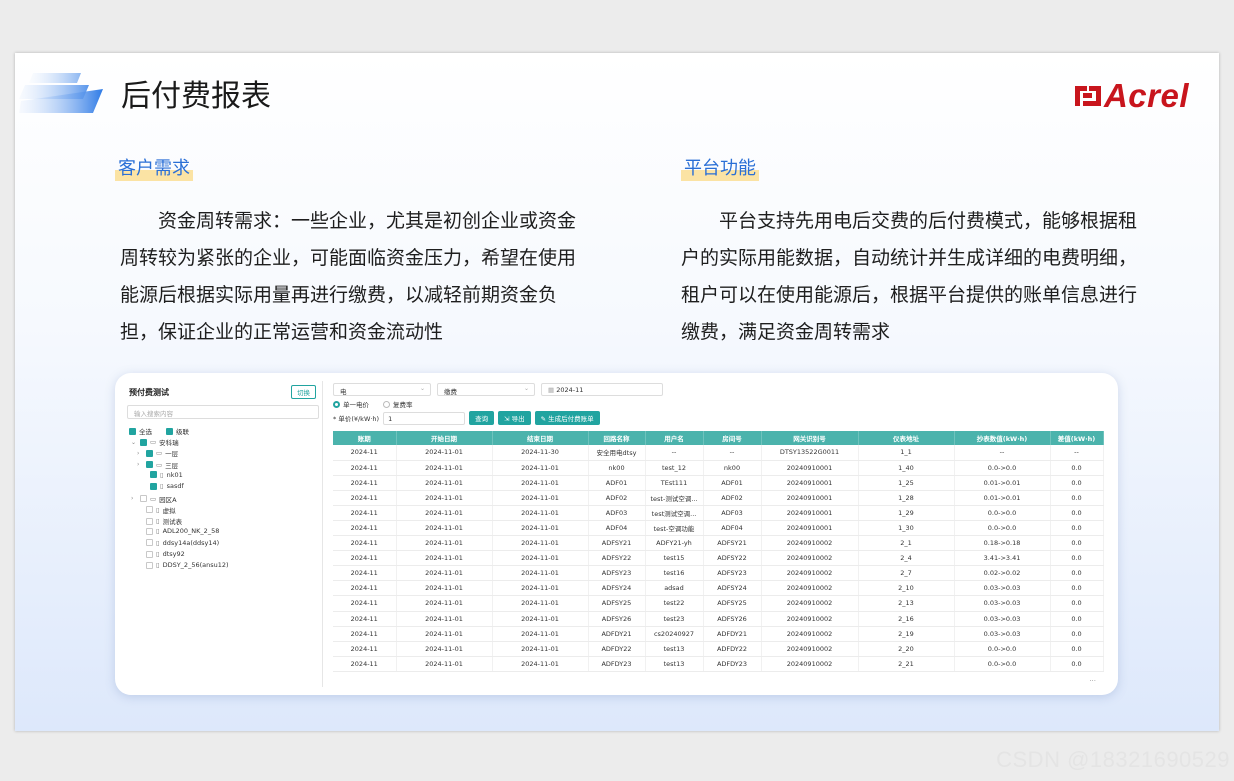 This screenshot has width=1234, height=781. I want to click on column-header: 用户名, so click(674, 438).